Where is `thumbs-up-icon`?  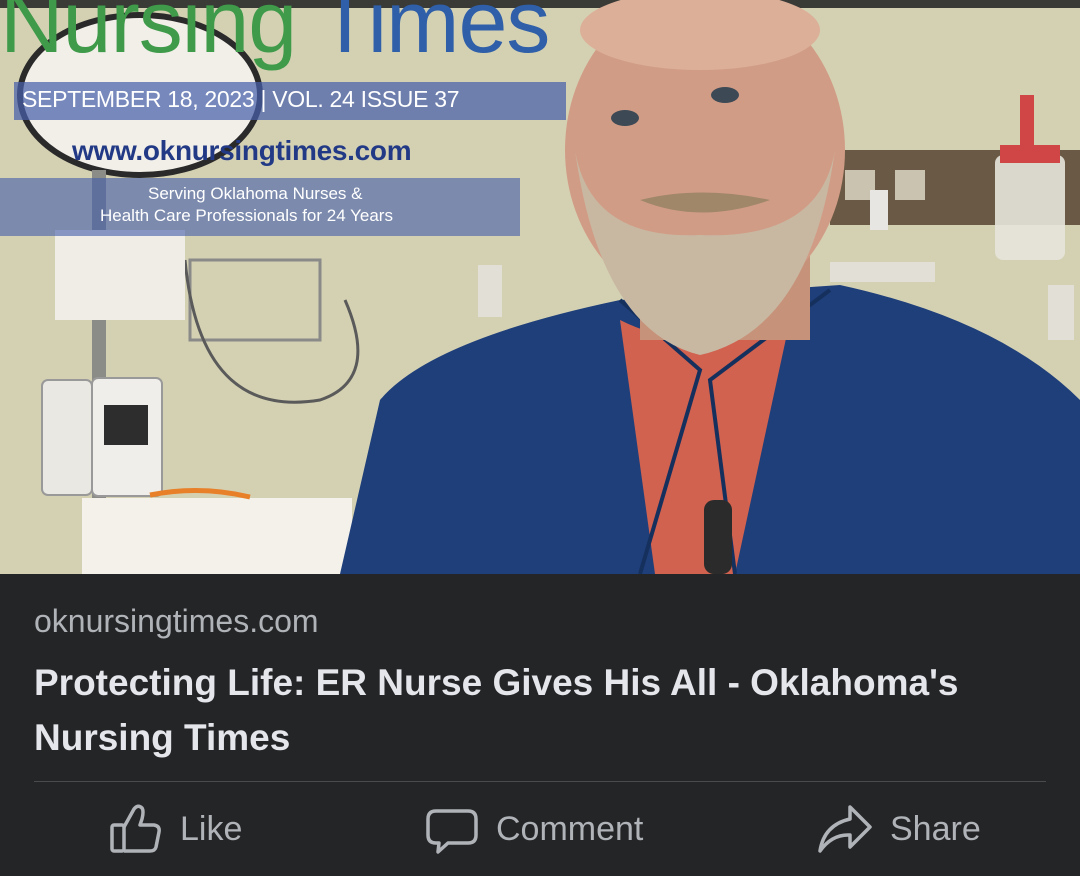
thumbs-up-icon is located at coordinates (135, 828).